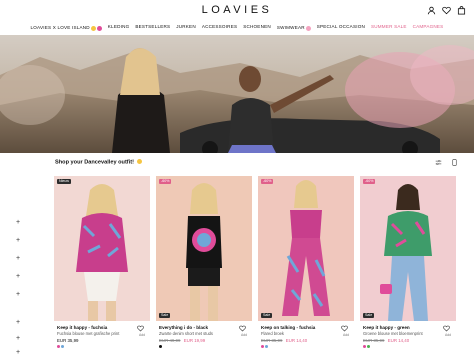 This screenshot has width=474, height=354. Describe the element at coordinates (182, 340) in the screenshot. I see `product-price: EUR 49,99 EUR 19,99` at that location.